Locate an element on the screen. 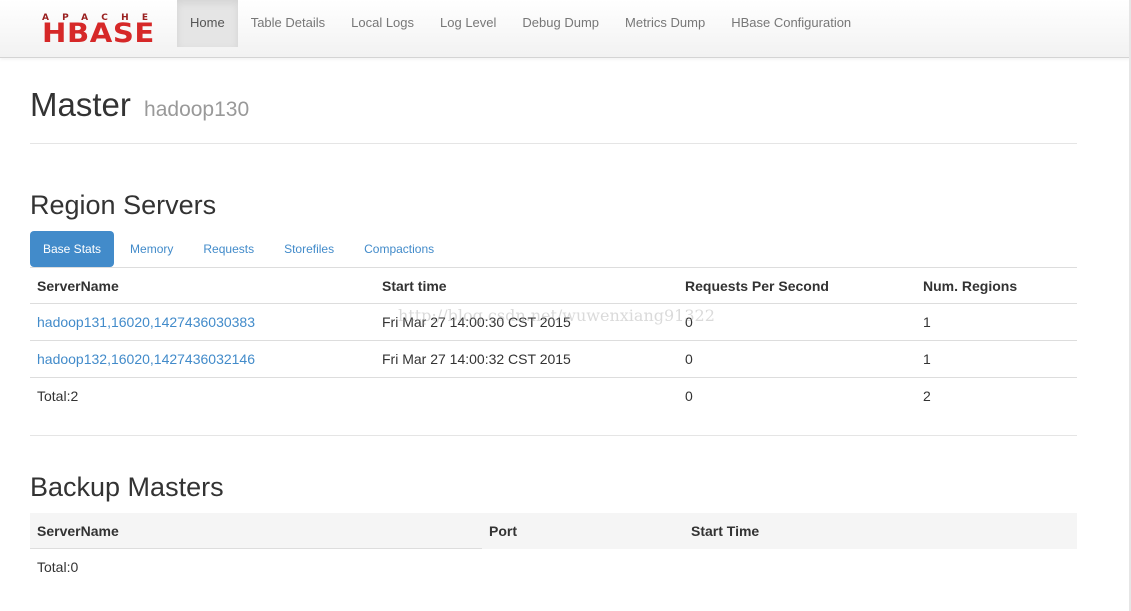  tab-requests: Requests is located at coordinates (228, 249).